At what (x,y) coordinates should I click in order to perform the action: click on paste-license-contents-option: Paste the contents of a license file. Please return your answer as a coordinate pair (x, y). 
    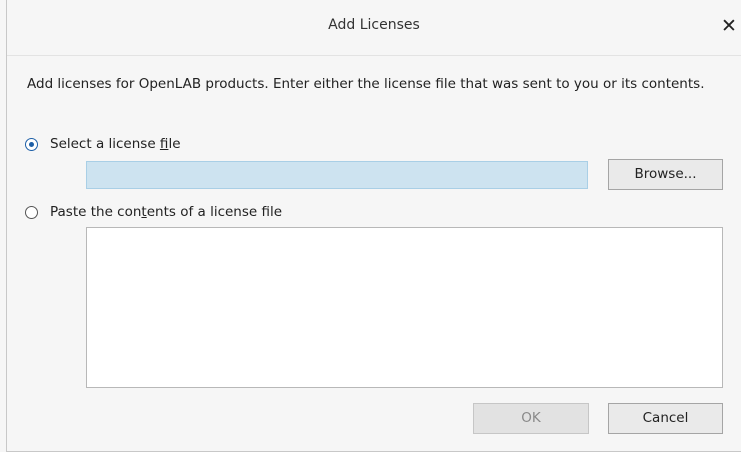
    Looking at the image, I should click on (153, 212).